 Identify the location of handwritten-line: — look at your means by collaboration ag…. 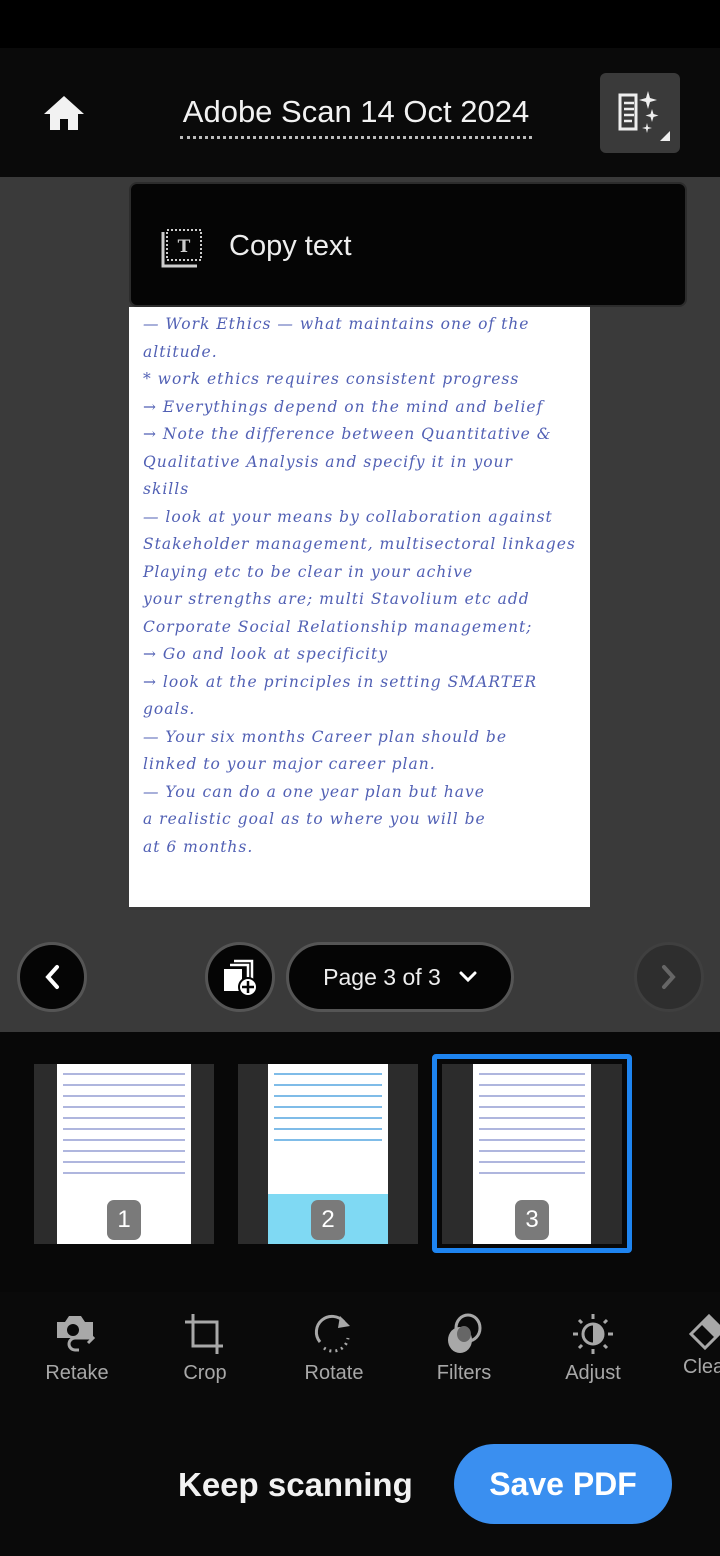
(348, 516).